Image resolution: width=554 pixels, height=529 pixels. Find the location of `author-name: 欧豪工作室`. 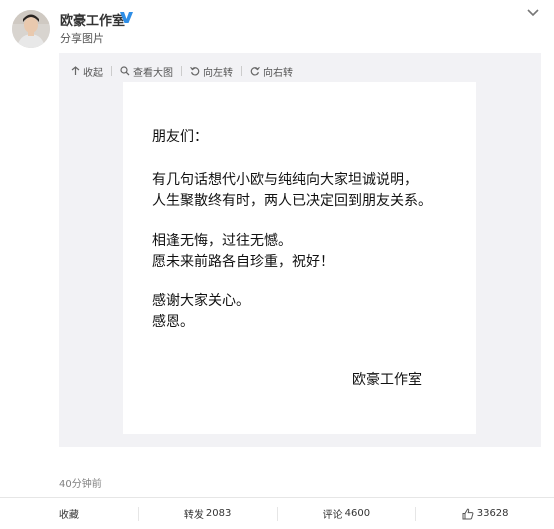

author-name: 欧豪工作室 is located at coordinates (92, 19).